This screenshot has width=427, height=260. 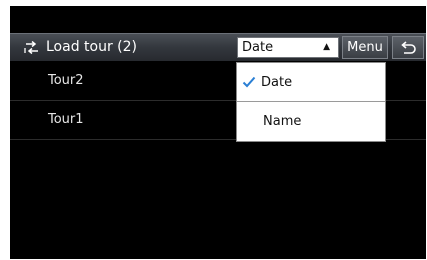 I want to click on triangle-up-icon: ▲, so click(x=326, y=47).